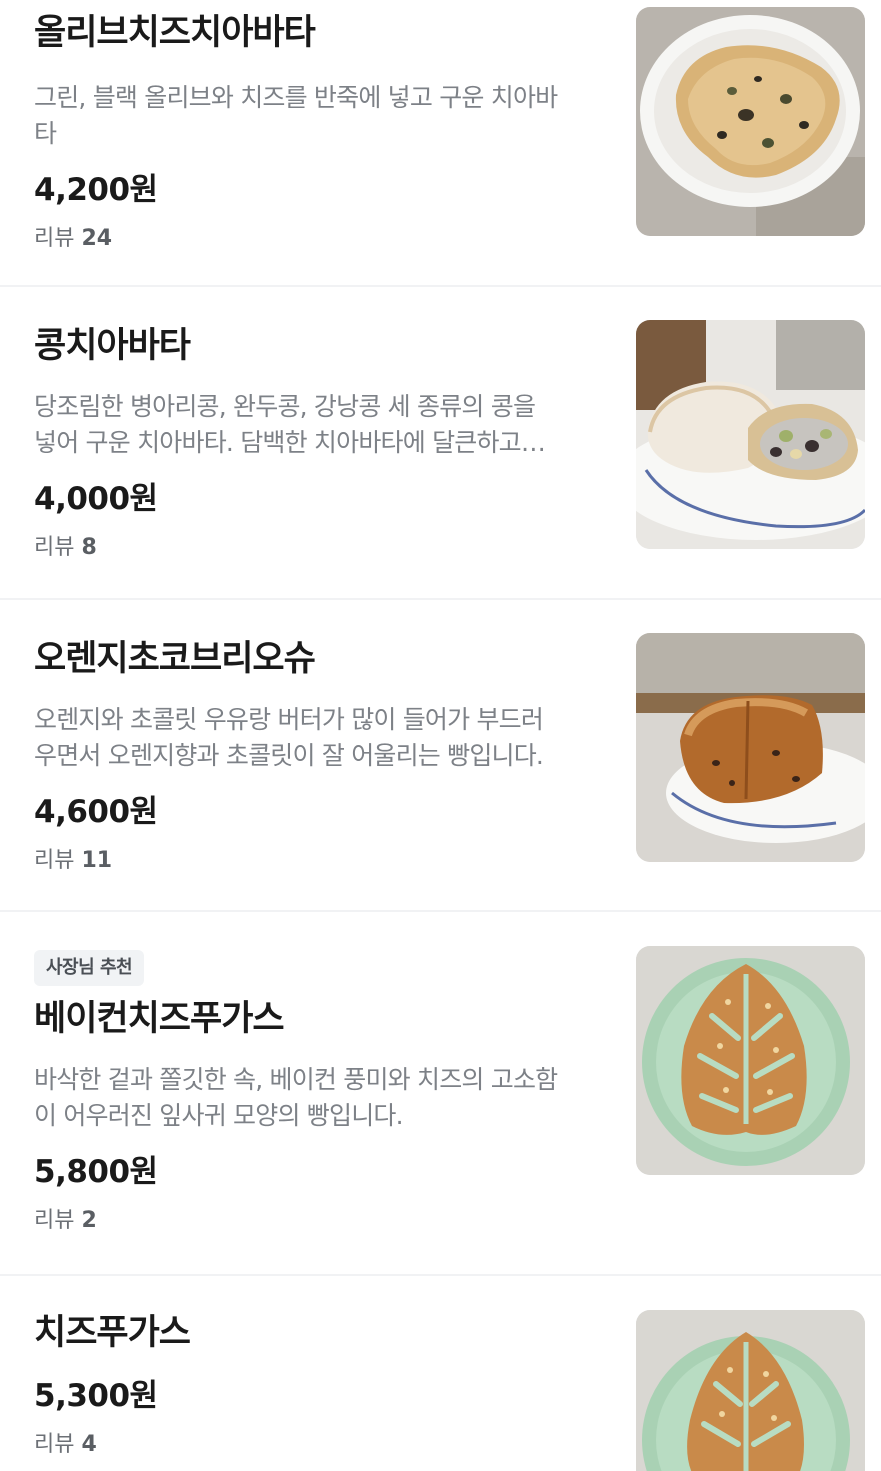  What do you see at coordinates (89, 1444) in the screenshot?
I see `review-count: 4` at bounding box center [89, 1444].